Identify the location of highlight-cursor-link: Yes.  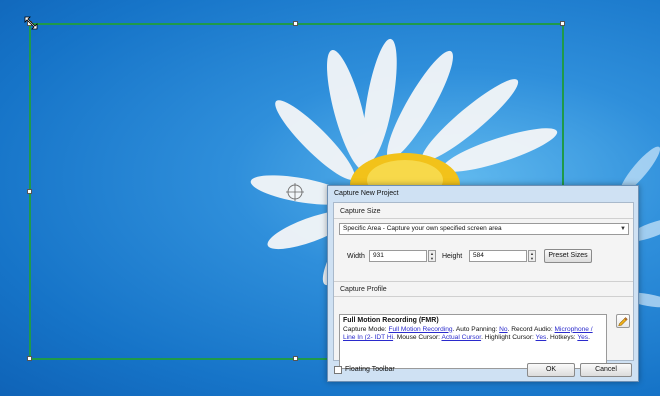
(541, 337).